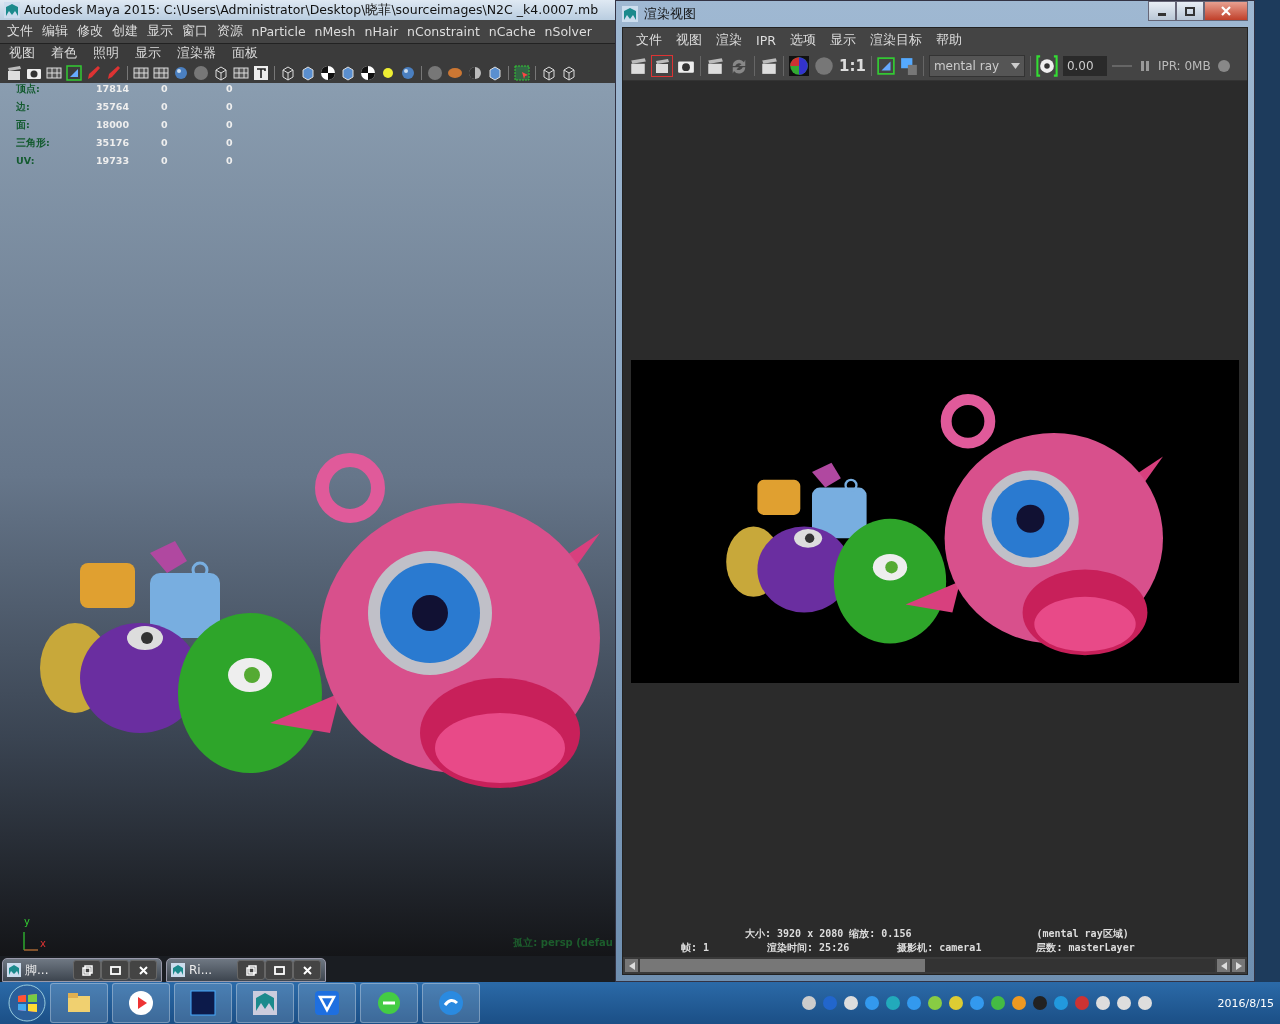 The height and width of the screenshot is (1024, 1280). Describe the element at coordinates (195, 53) in the screenshot. I see `panel-menu-item: 渲染器` at that location.